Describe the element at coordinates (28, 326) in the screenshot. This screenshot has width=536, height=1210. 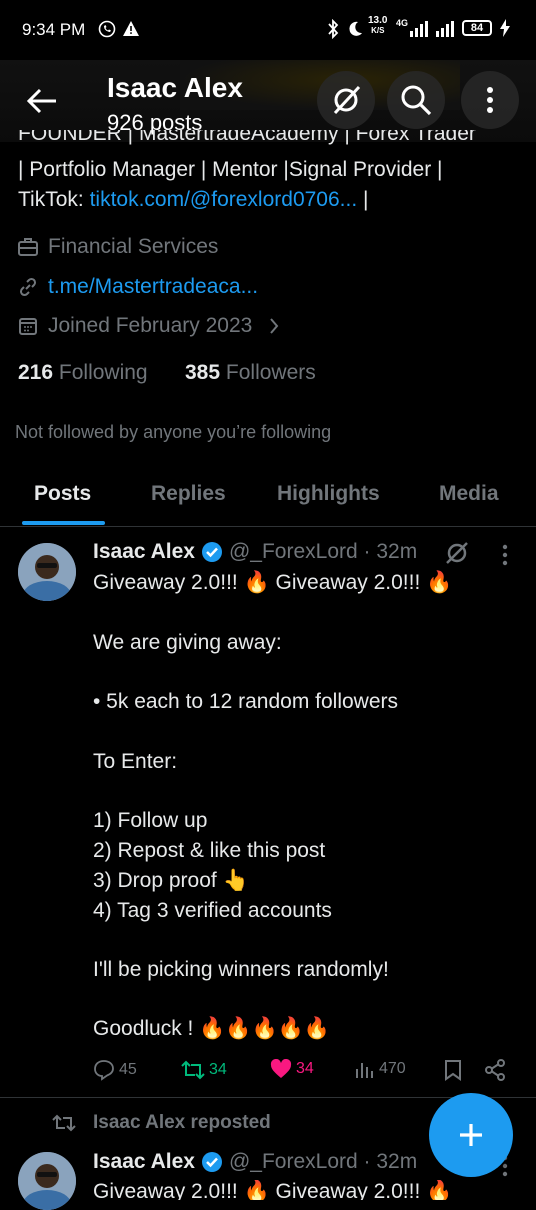
I see `calendar-icon` at that location.